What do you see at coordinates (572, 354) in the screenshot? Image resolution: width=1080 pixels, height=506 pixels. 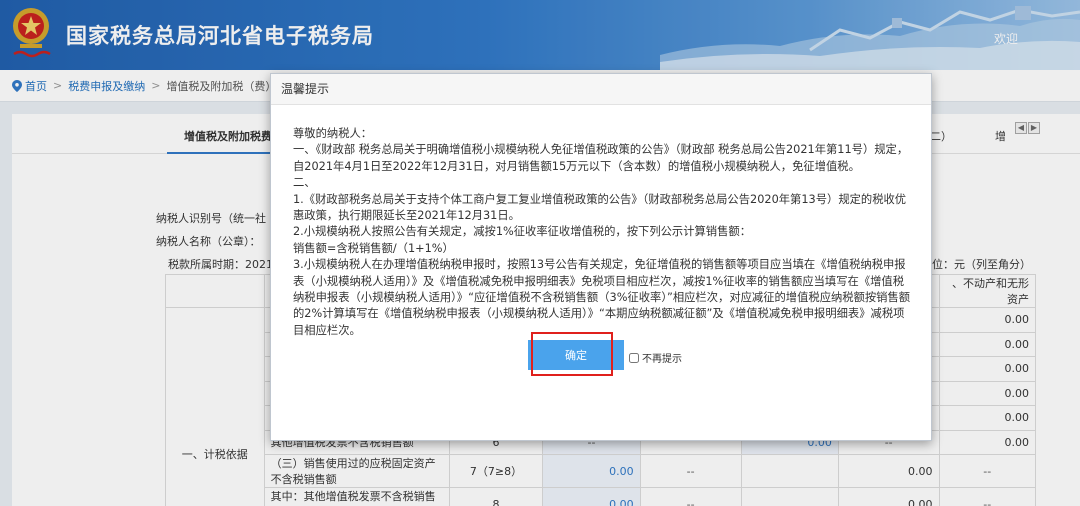 I see `red-highlight-box` at bounding box center [572, 354].